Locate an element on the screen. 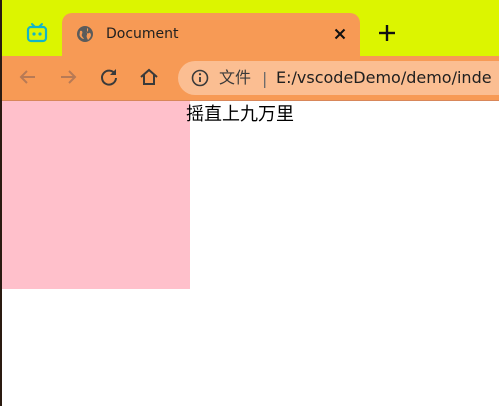  close-icon is located at coordinates (340, 34).